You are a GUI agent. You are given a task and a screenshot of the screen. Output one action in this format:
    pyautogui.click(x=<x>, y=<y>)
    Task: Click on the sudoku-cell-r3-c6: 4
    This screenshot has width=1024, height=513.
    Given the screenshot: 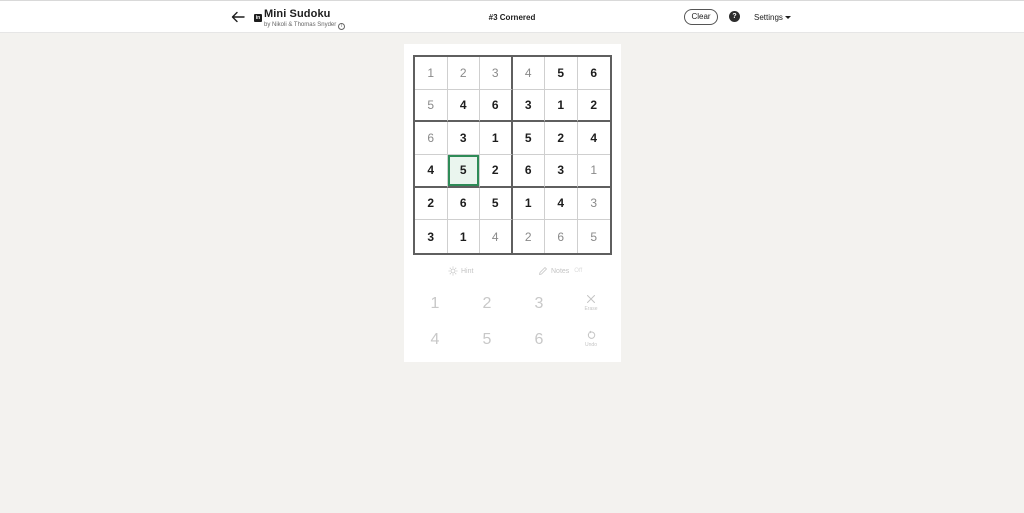 What is the action you would take?
    pyautogui.click(x=593, y=138)
    